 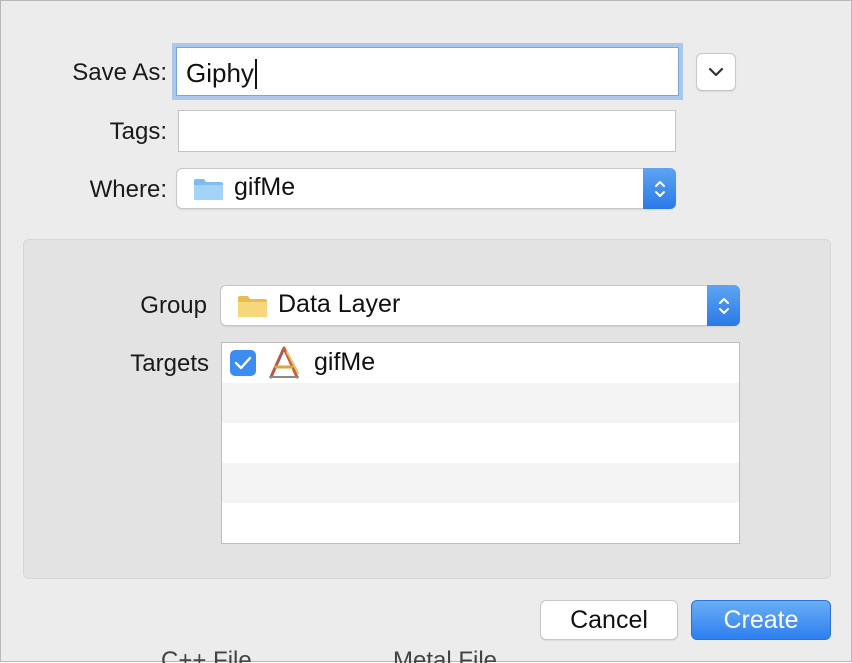 I want to click on chevron-down-icon, so click(x=716, y=72).